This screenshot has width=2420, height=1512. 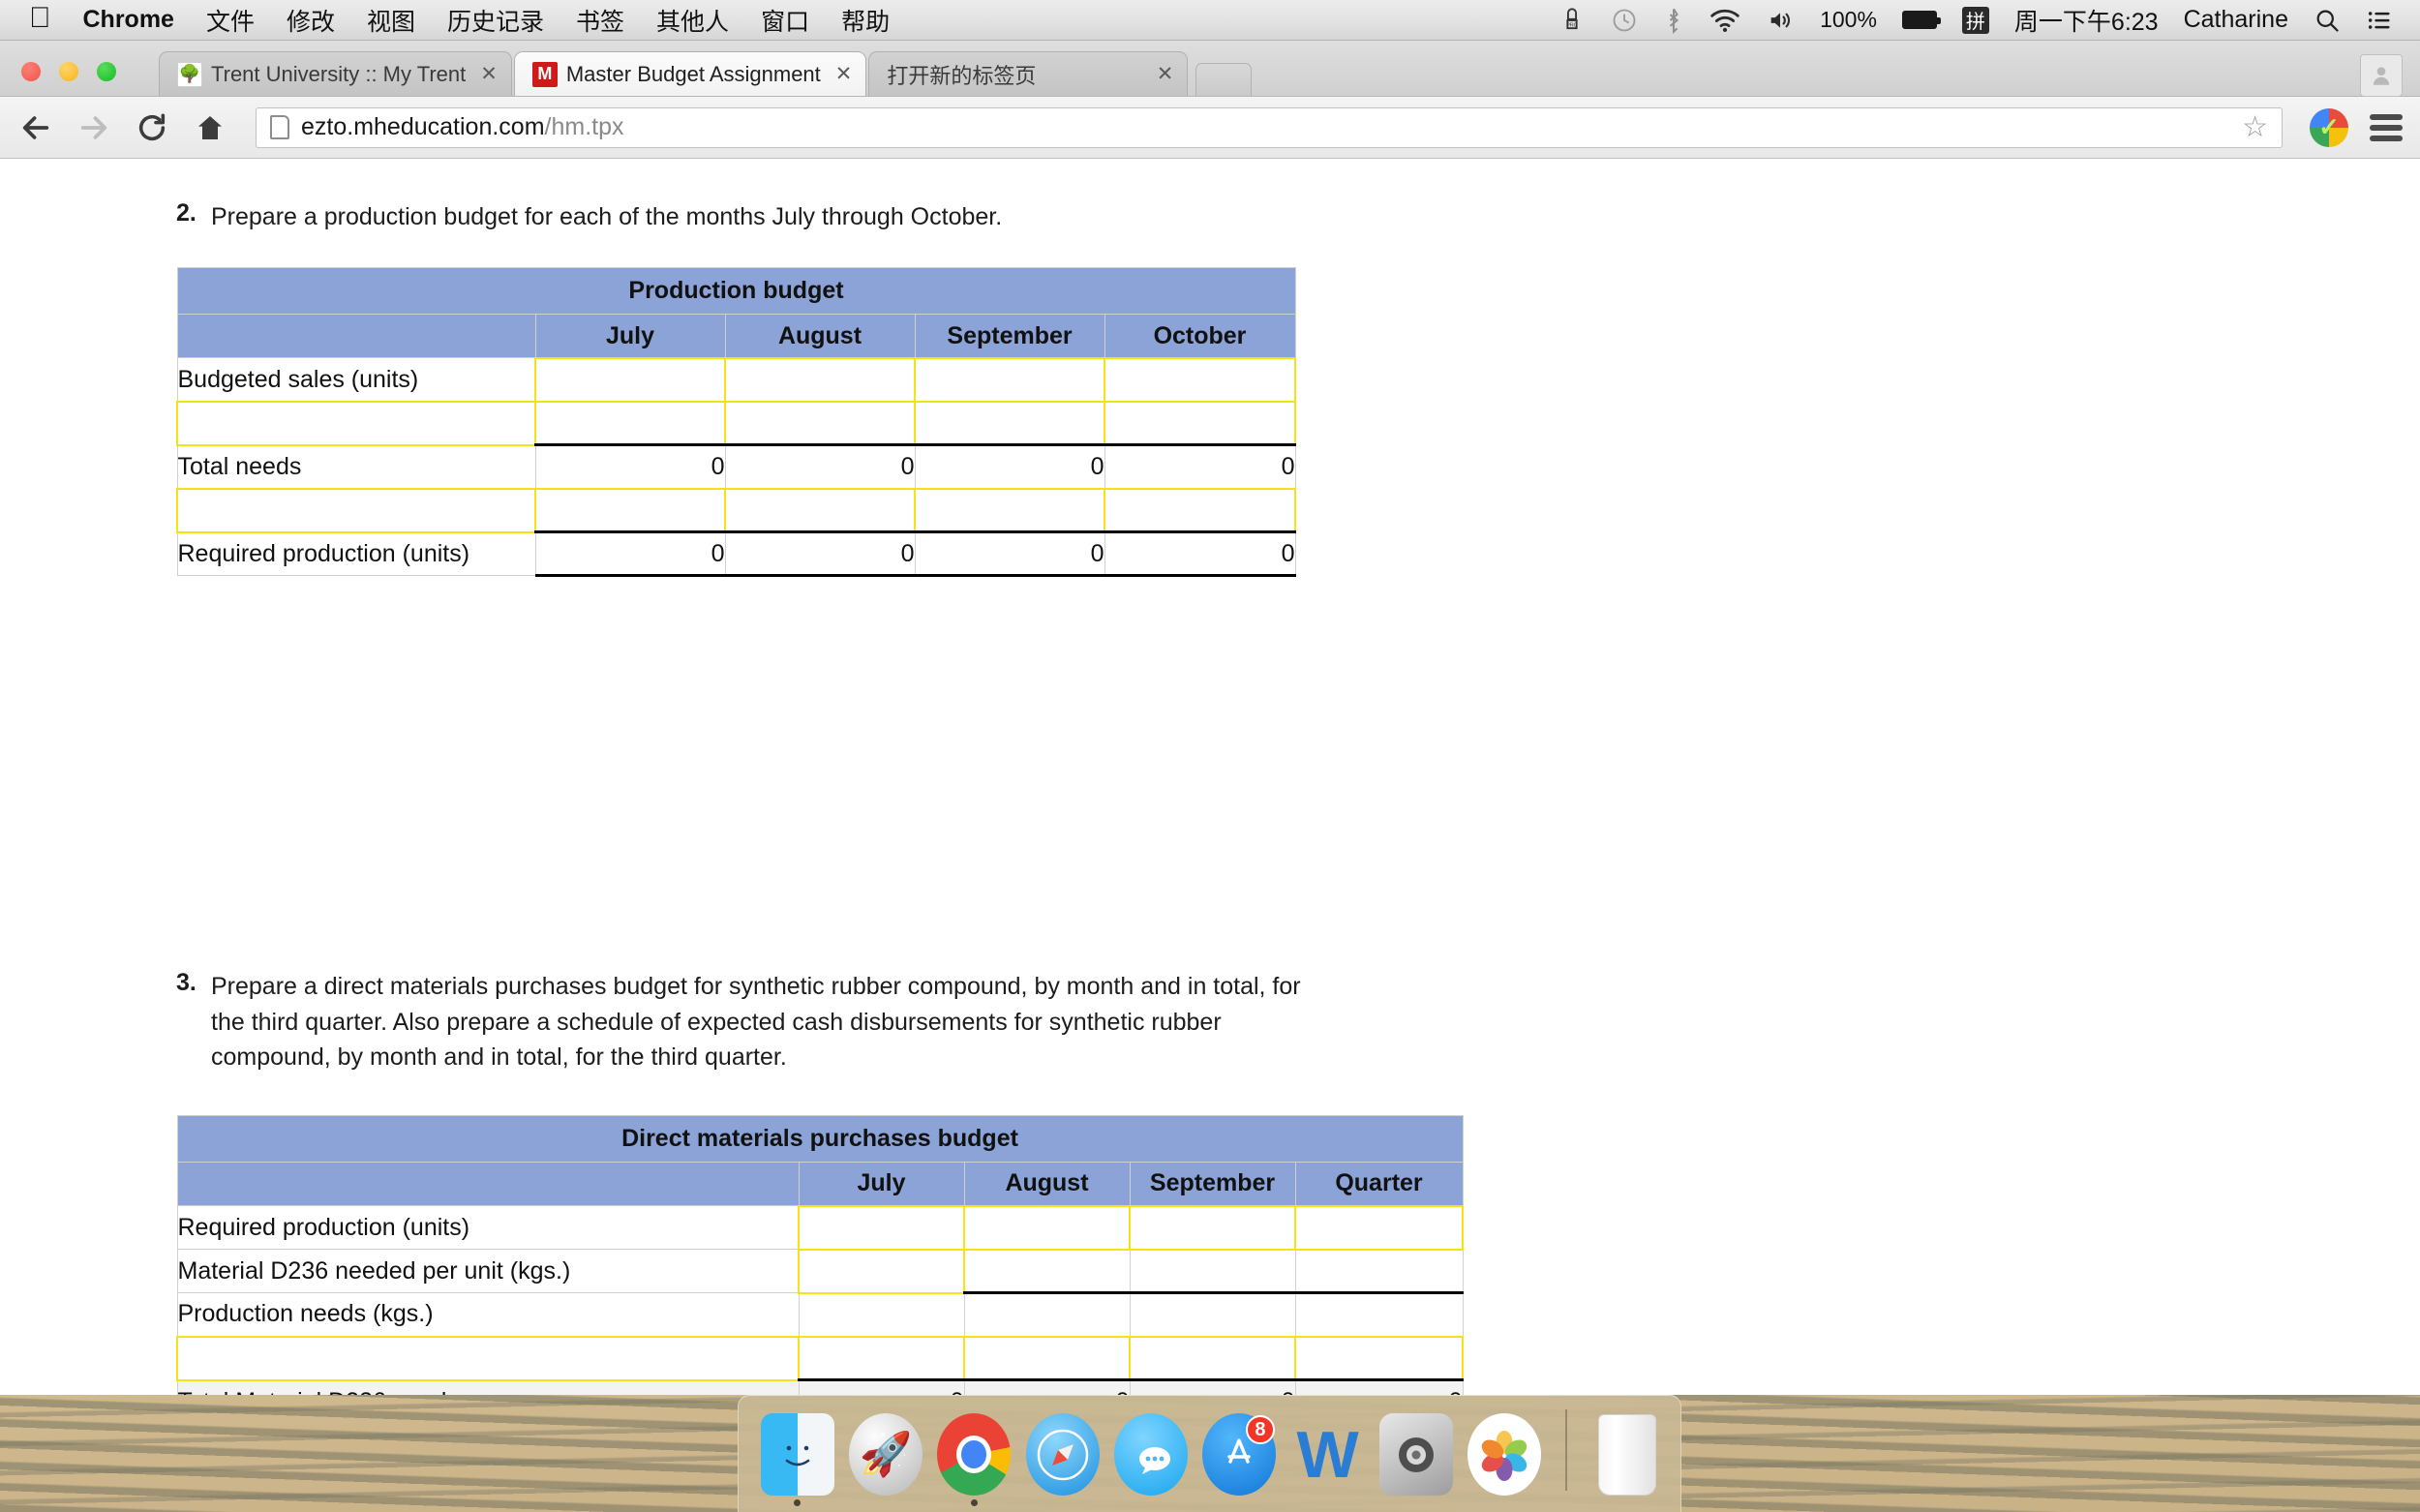 What do you see at coordinates (1212, 1358) in the screenshot?
I see `input-cell-blank3-september` at bounding box center [1212, 1358].